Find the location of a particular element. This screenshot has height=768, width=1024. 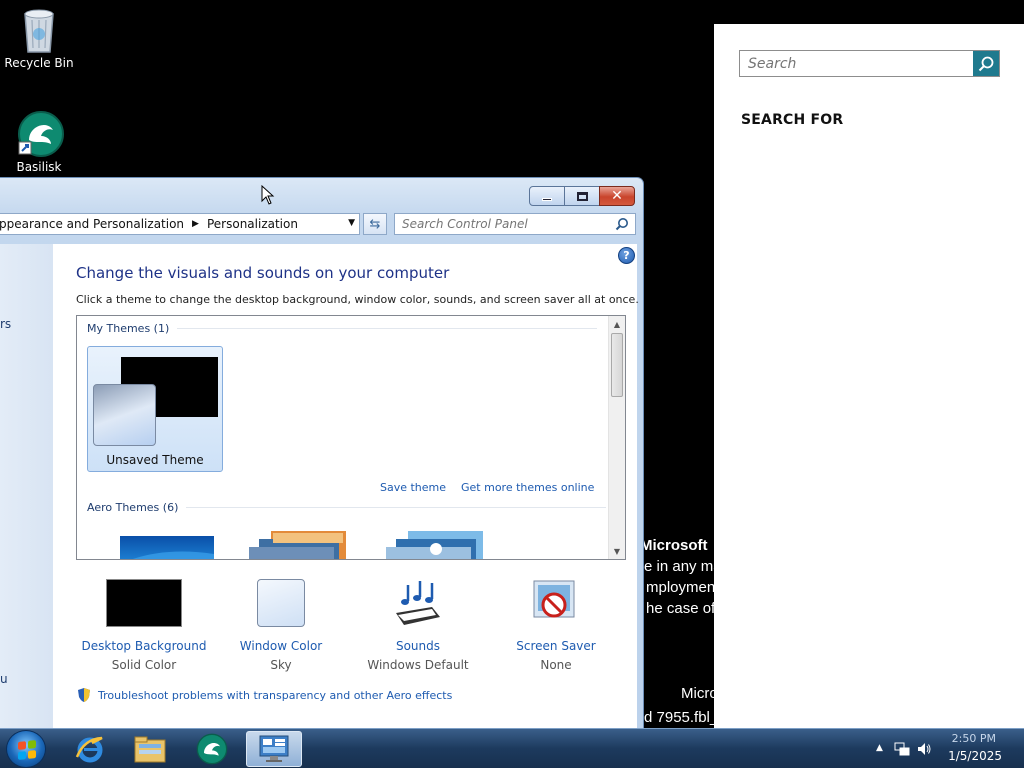

screen-saver-value: None is located at coordinates (556, 665).